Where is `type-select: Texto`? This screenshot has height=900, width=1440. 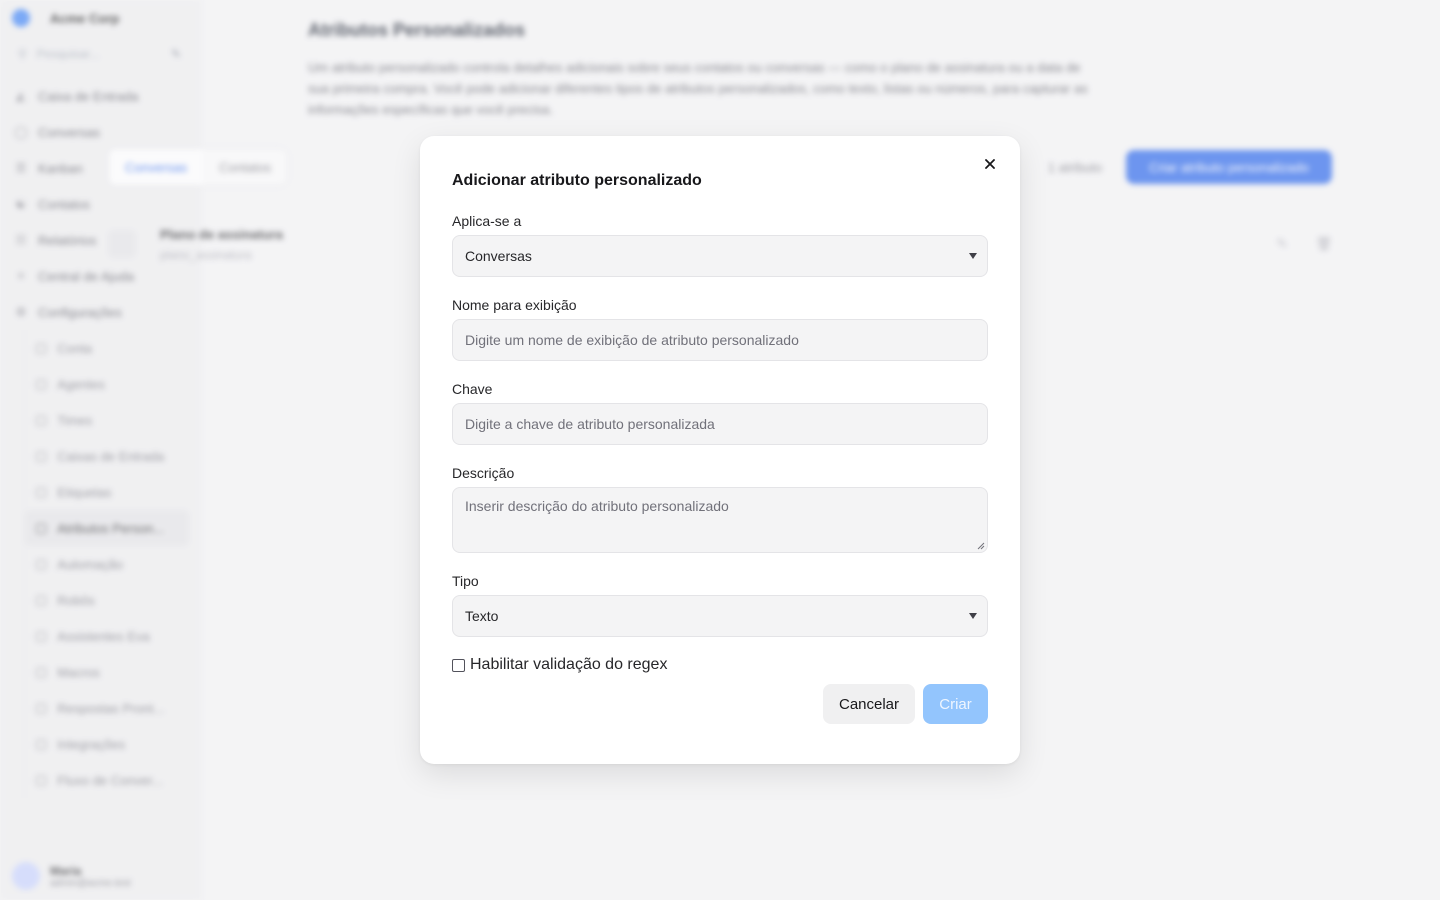 type-select: Texto is located at coordinates (720, 616).